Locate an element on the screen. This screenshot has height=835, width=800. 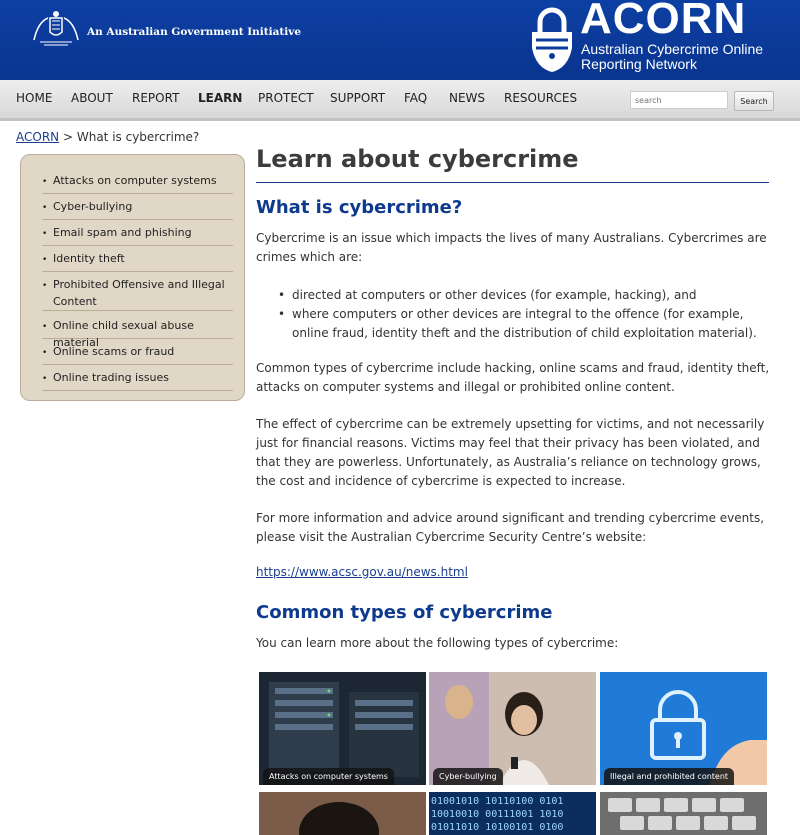
gov-initiative-text: An Australian Government Initiative is located at coordinates (194, 32).